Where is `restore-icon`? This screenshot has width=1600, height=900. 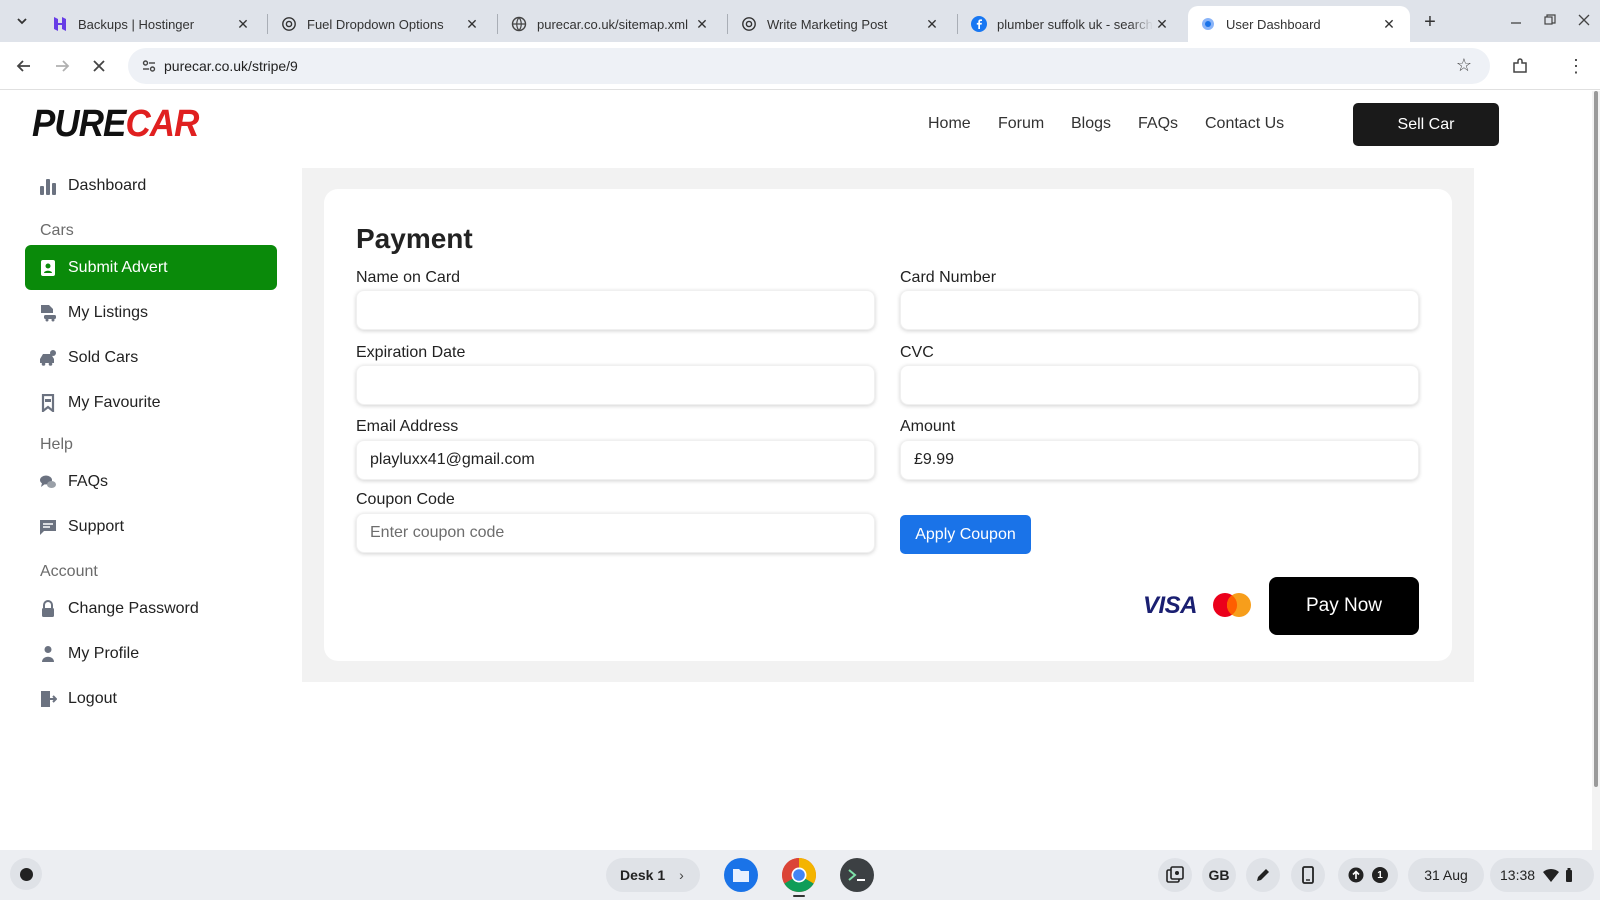 restore-icon is located at coordinates (1550, 20).